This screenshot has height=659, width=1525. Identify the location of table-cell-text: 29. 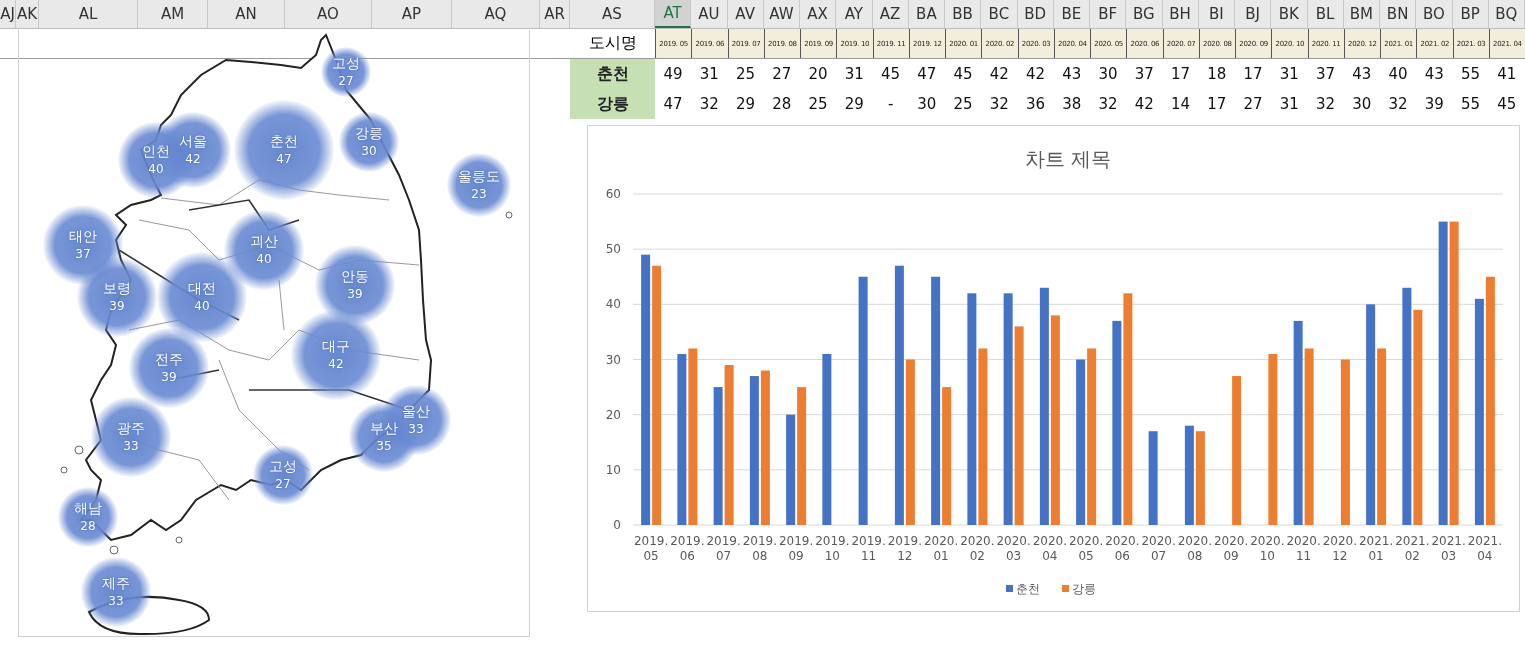
(746, 104).